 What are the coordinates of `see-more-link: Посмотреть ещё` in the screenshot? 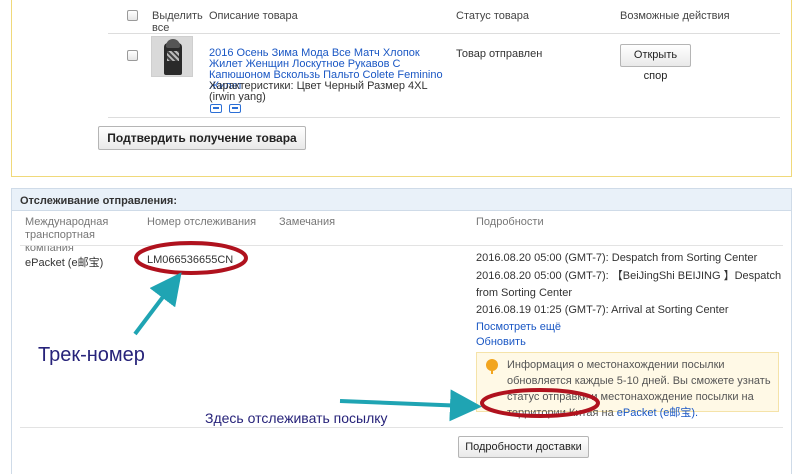 It's located at (518, 327).